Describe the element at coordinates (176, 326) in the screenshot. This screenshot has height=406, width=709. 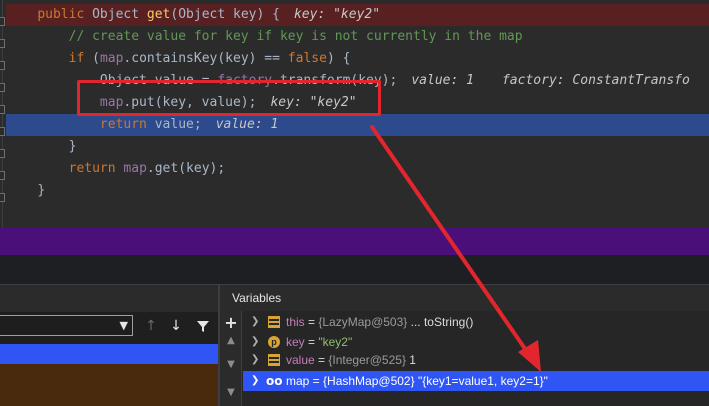
I see `arrow-down-icon: ↓` at that location.